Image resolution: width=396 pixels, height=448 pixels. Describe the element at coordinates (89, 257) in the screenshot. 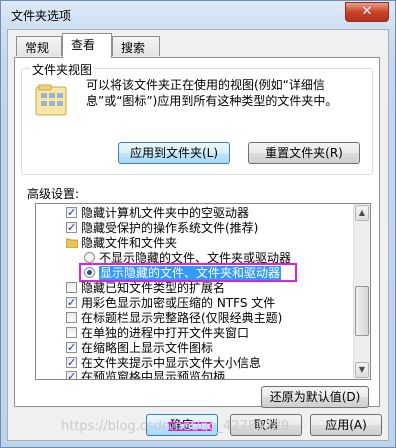

I see `radio-button` at that location.